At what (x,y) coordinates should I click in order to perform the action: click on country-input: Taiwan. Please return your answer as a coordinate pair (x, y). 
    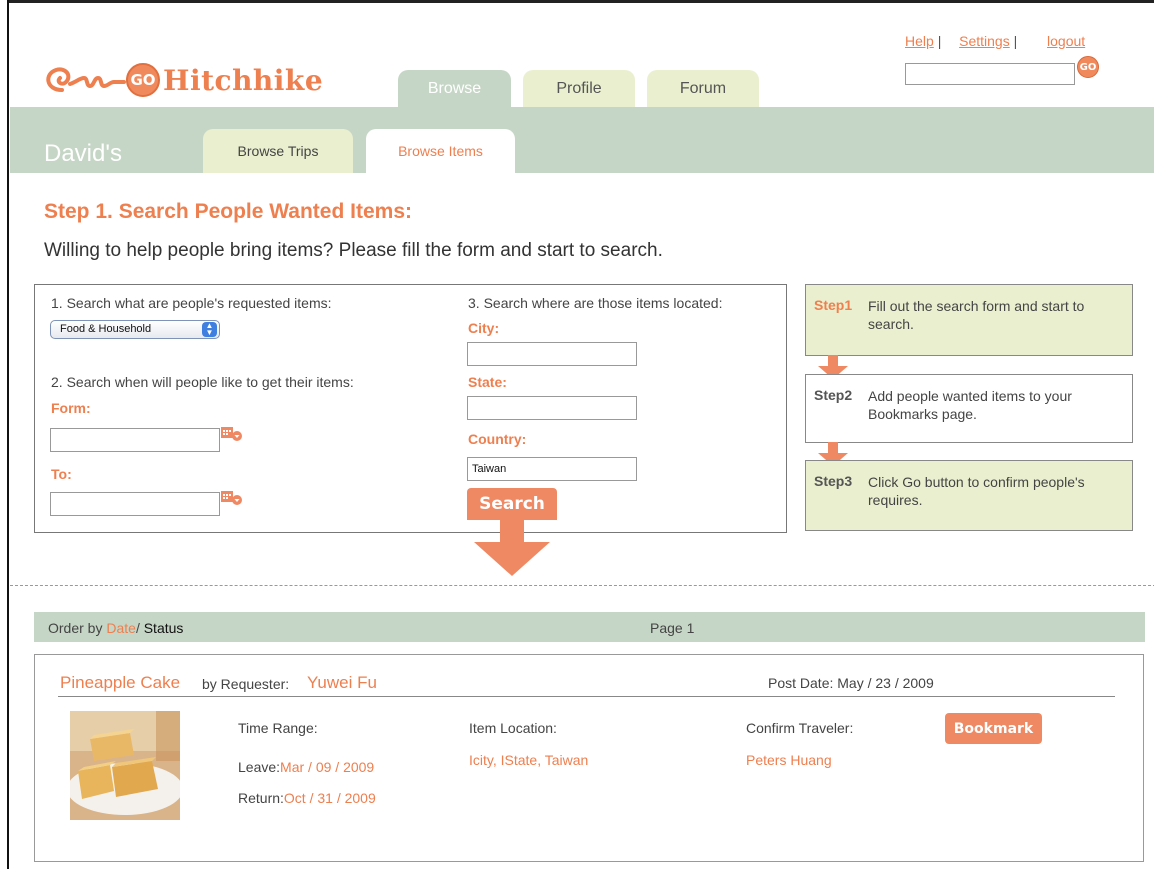
    Looking at the image, I should click on (552, 469).